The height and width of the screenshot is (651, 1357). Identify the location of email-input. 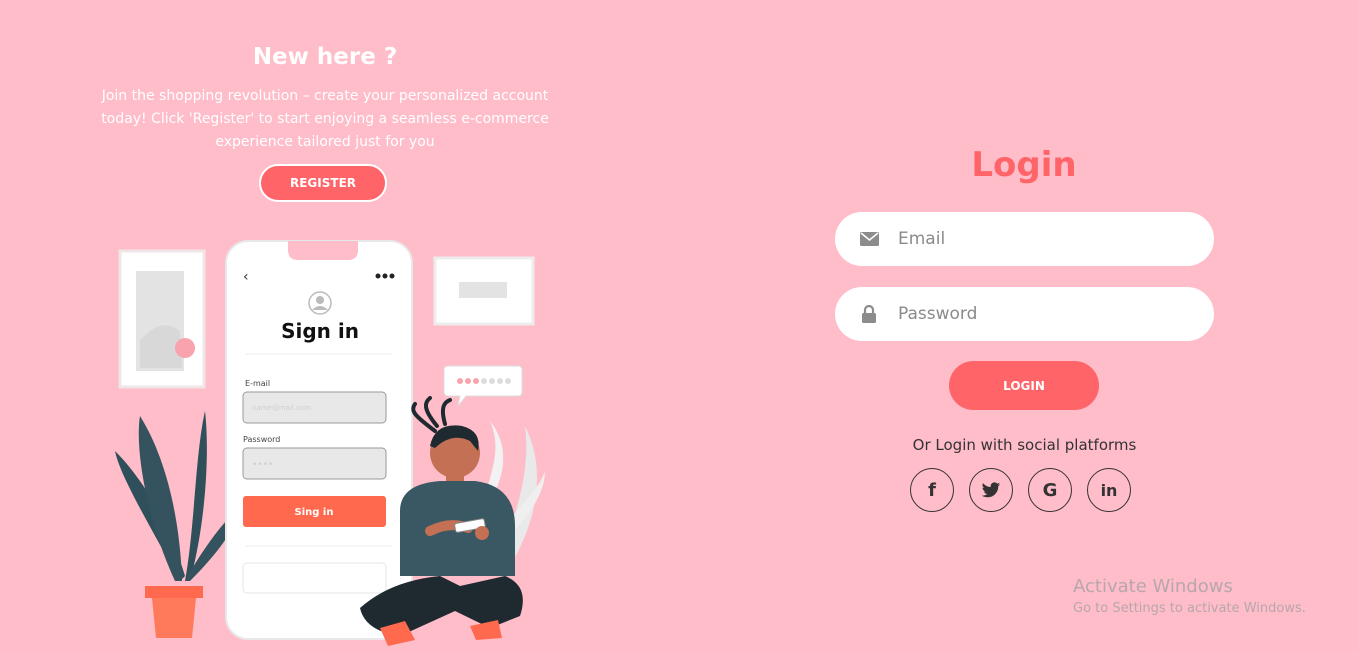
(1043, 239).